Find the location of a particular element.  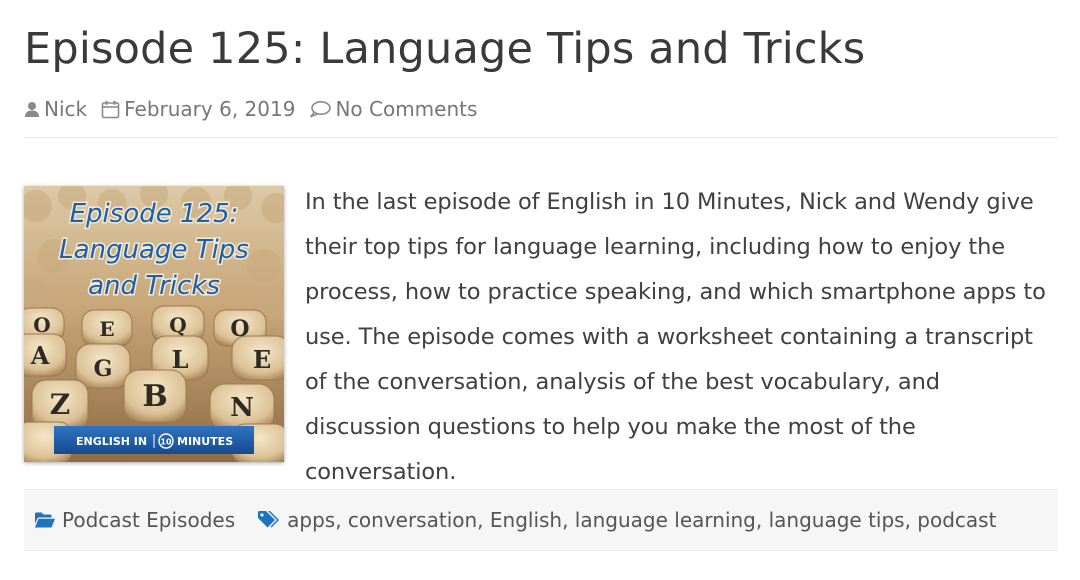

tile-letter: N is located at coordinates (242, 408).